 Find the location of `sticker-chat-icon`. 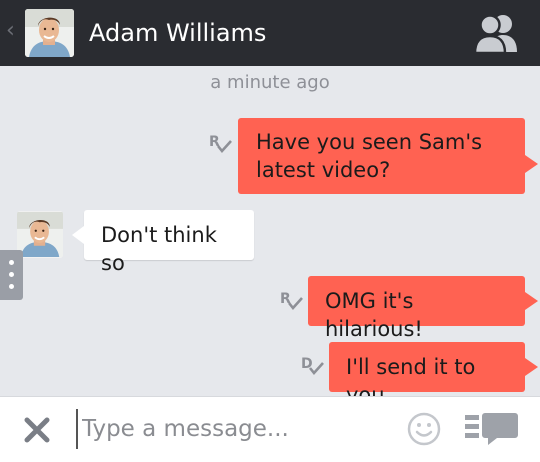

sticker-chat-icon is located at coordinates (491, 429).